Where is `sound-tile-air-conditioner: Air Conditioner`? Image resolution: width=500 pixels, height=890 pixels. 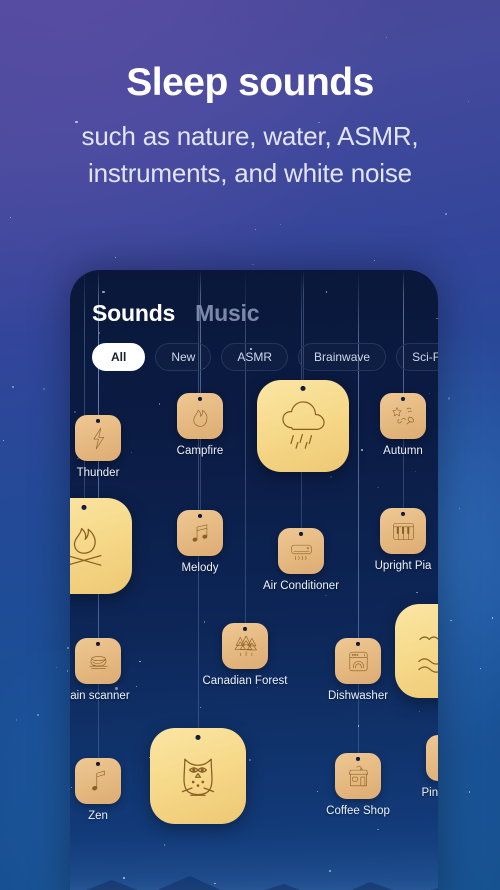
sound-tile-air-conditioner: Air Conditioner is located at coordinates (301, 560).